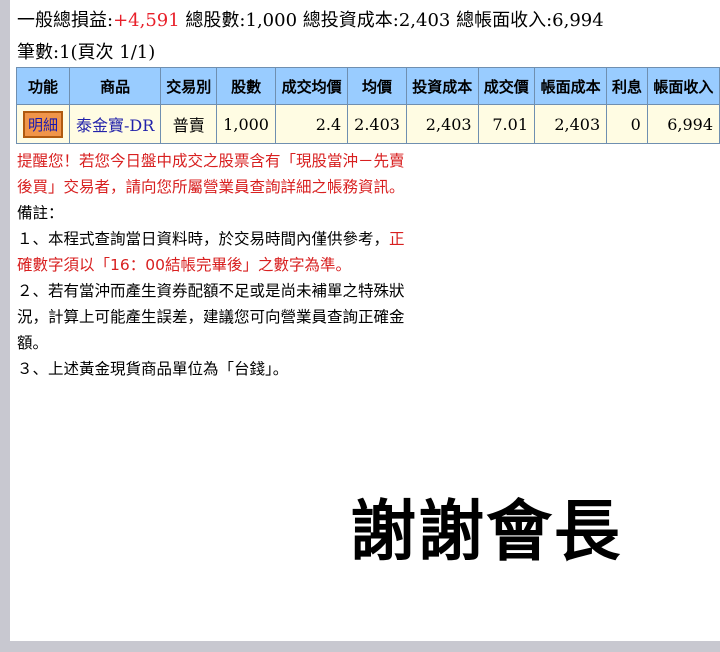 This screenshot has width=720, height=652. I want to click on profit-label: 一般總損益:, so click(65, 20).